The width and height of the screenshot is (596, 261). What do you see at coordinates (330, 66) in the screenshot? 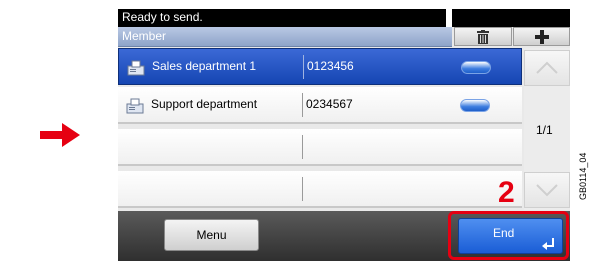
I see `member-number: 0123456` at bounding box center [330, 66].